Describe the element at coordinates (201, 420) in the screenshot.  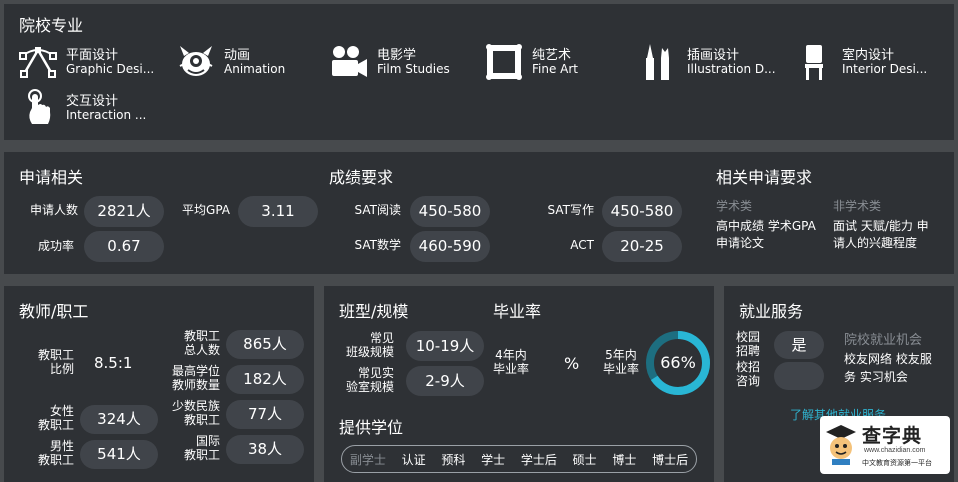
I see `minority-label-2: 教职工` at that location.